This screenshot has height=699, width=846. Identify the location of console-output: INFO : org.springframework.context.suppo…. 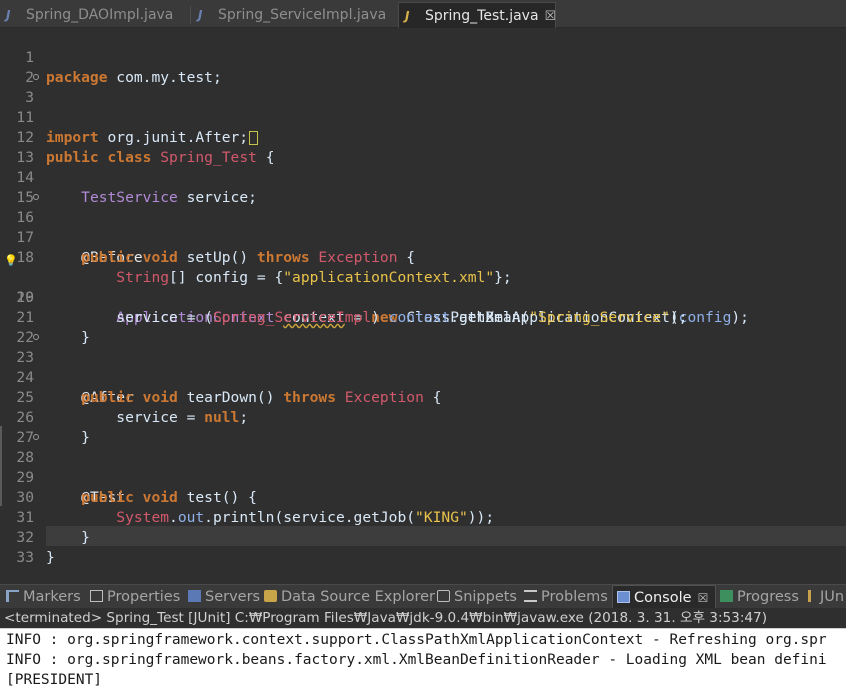
(423, 663).